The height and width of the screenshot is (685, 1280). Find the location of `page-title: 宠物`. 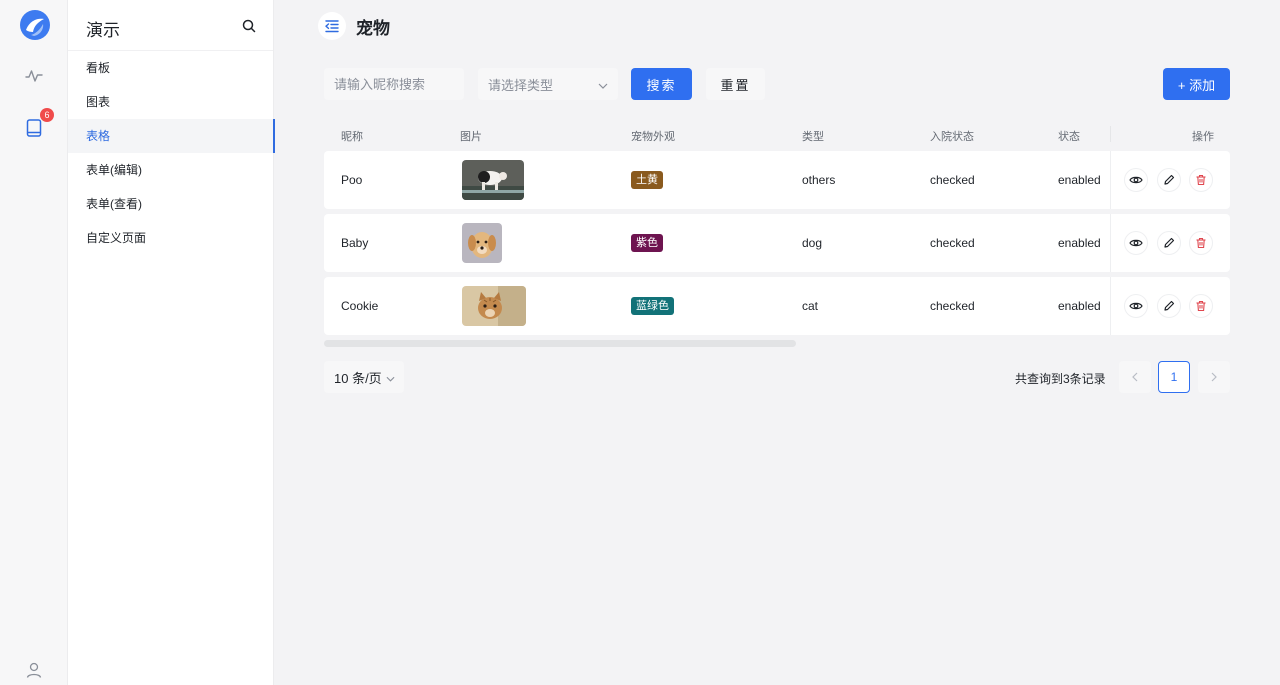

page-title: 宠物 is located at coordinates (373, 28).